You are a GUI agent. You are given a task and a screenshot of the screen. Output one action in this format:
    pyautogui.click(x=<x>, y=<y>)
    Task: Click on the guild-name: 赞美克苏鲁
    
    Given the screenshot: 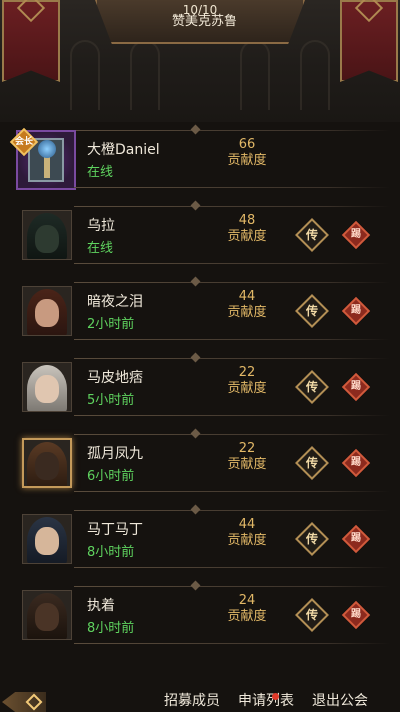 What is the action you would take?
    pyautogui.click(x=205, y=21)
    